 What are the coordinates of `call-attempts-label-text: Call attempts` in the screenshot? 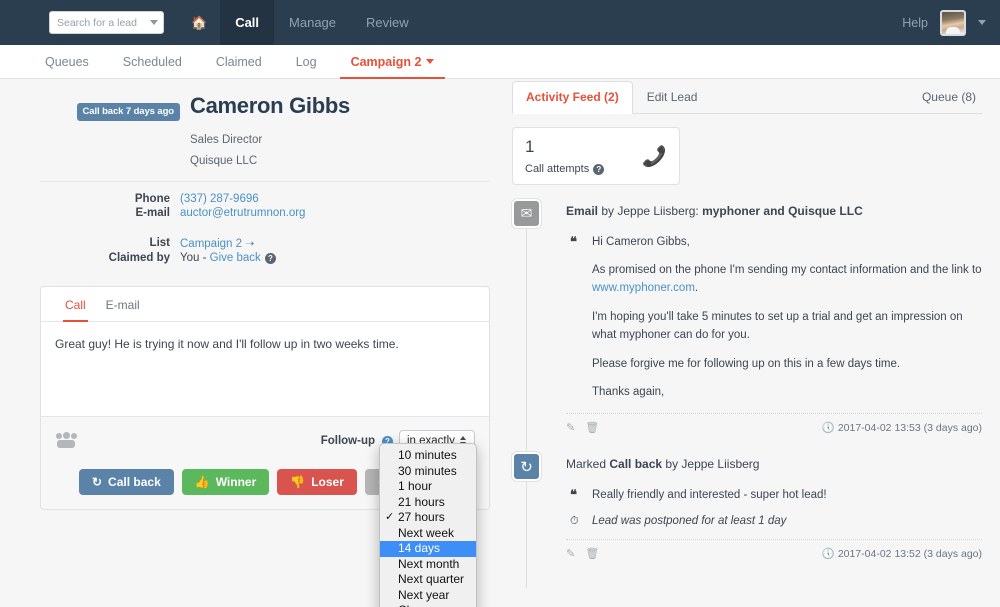 It's located at (557, 168).